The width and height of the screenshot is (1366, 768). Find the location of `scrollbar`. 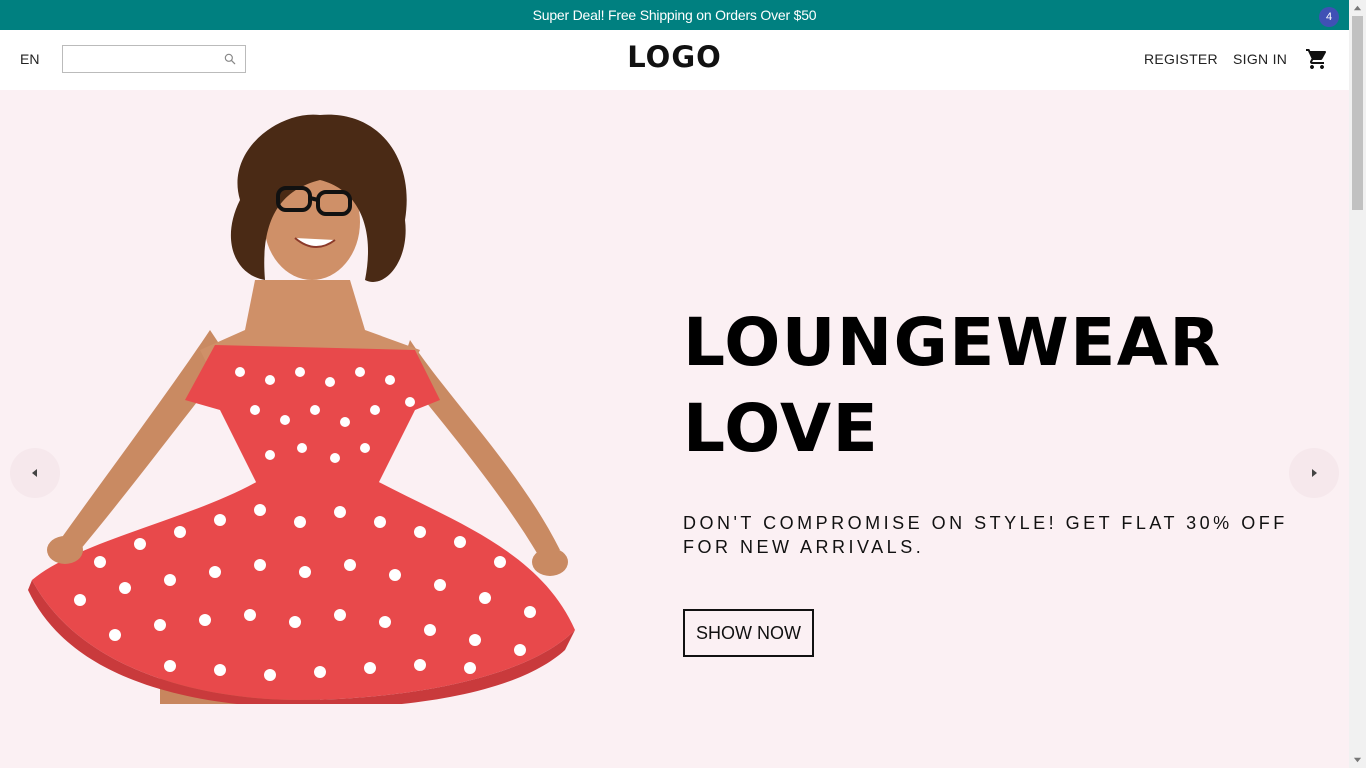

scrollbar is located at coordinates (1357, 384).